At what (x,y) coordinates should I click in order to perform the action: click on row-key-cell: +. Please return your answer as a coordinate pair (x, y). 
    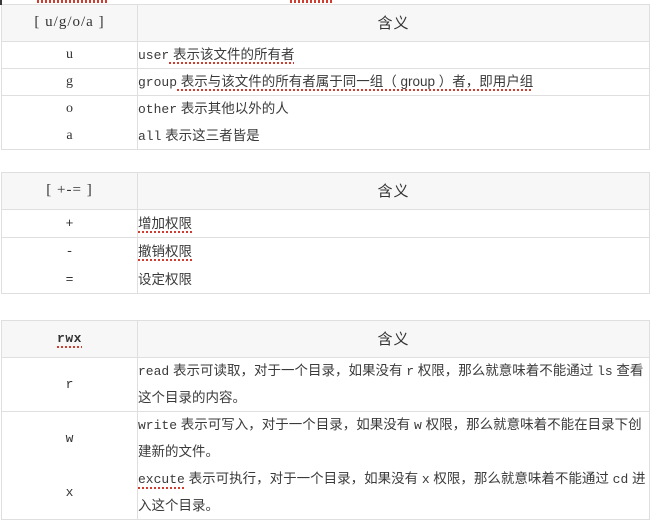
    Looking at the image, I should click on (69, 223).